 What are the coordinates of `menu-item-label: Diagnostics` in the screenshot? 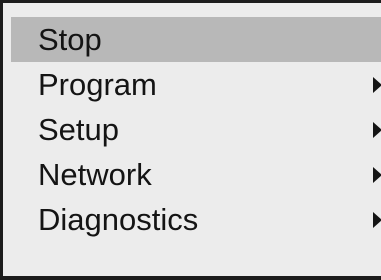 It's located at (118, 219).